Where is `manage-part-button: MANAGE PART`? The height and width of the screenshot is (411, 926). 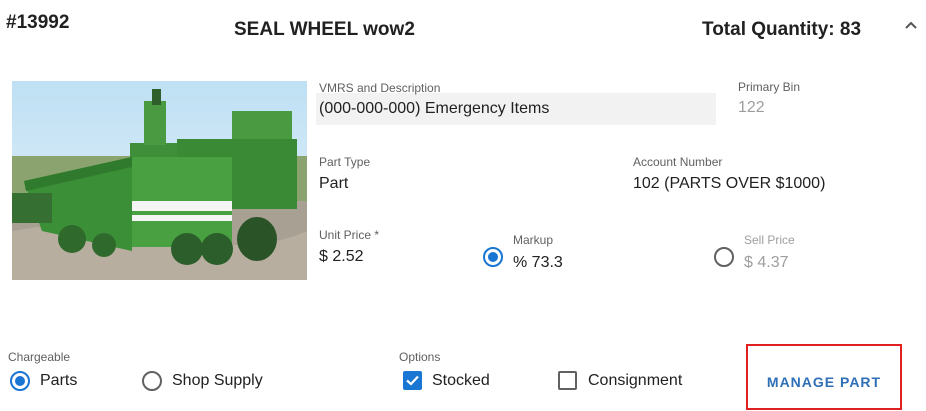
manage-part-button: MANAGE PART is located at coordinates (824, 377).